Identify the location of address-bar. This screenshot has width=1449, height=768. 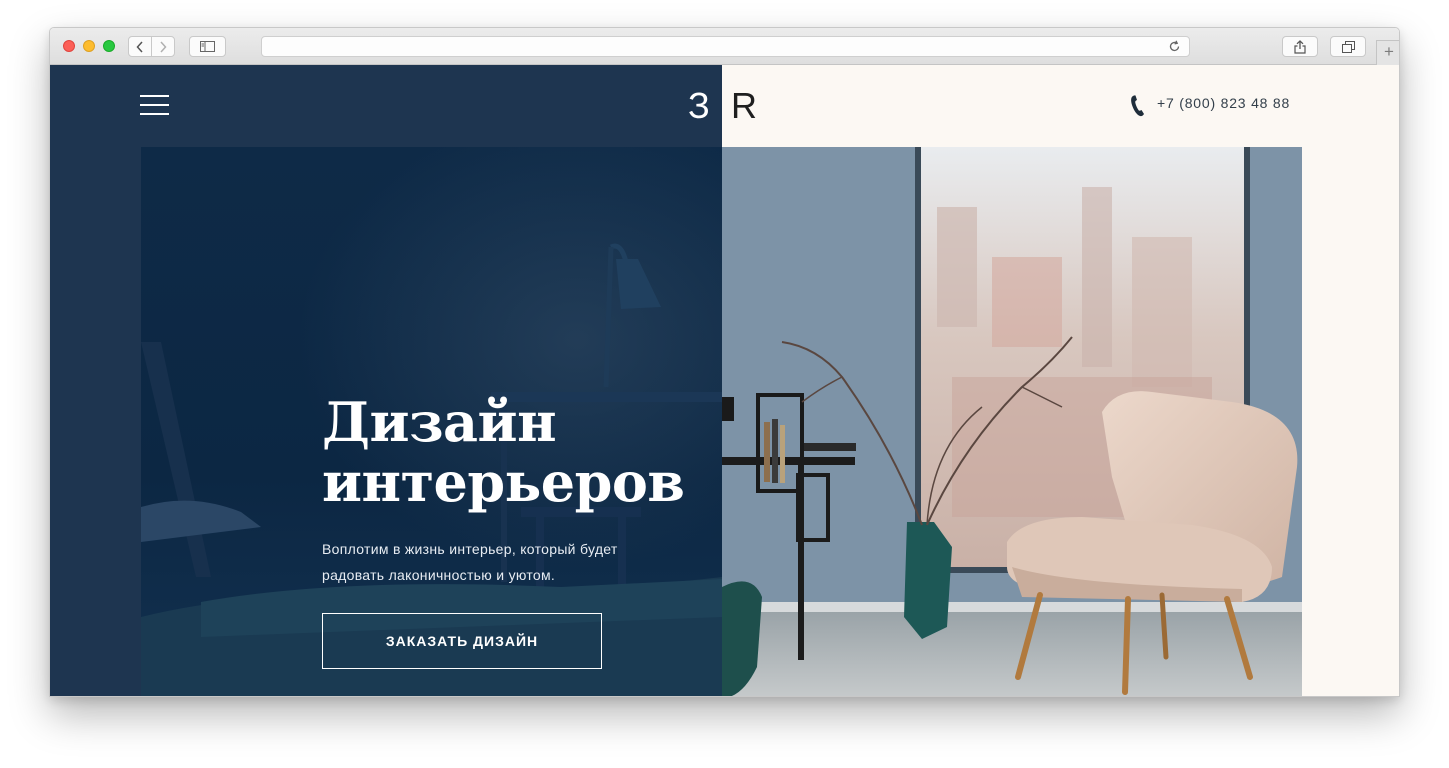
(725, 46).